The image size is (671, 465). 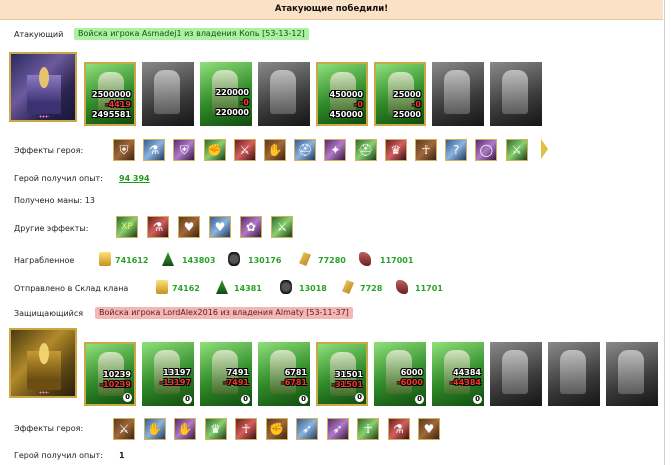 What do you see at coordinates (371, 288) in the screenshot?
I see `resource-amount: 7728` at bounding box center [371, 288].